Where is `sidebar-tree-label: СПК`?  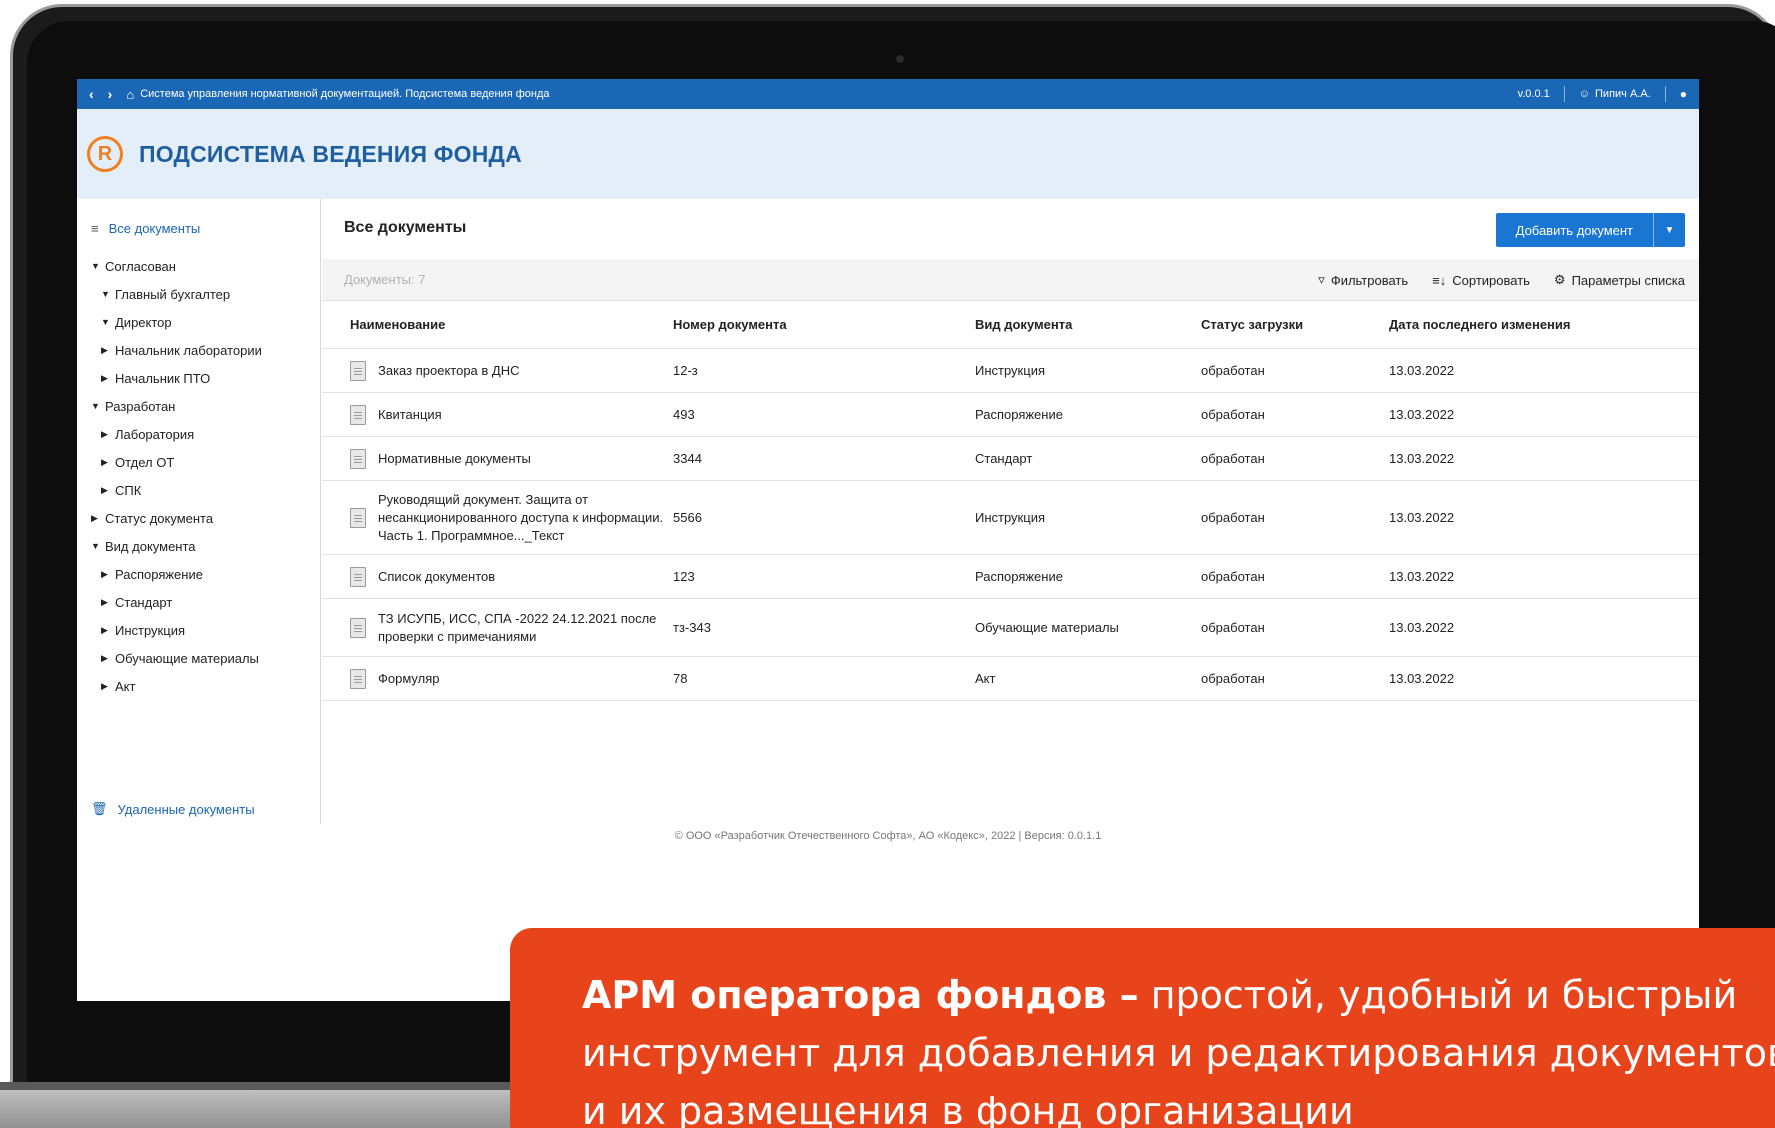
sidebar-tree-label: СПК is located at coordinates (128, 490).